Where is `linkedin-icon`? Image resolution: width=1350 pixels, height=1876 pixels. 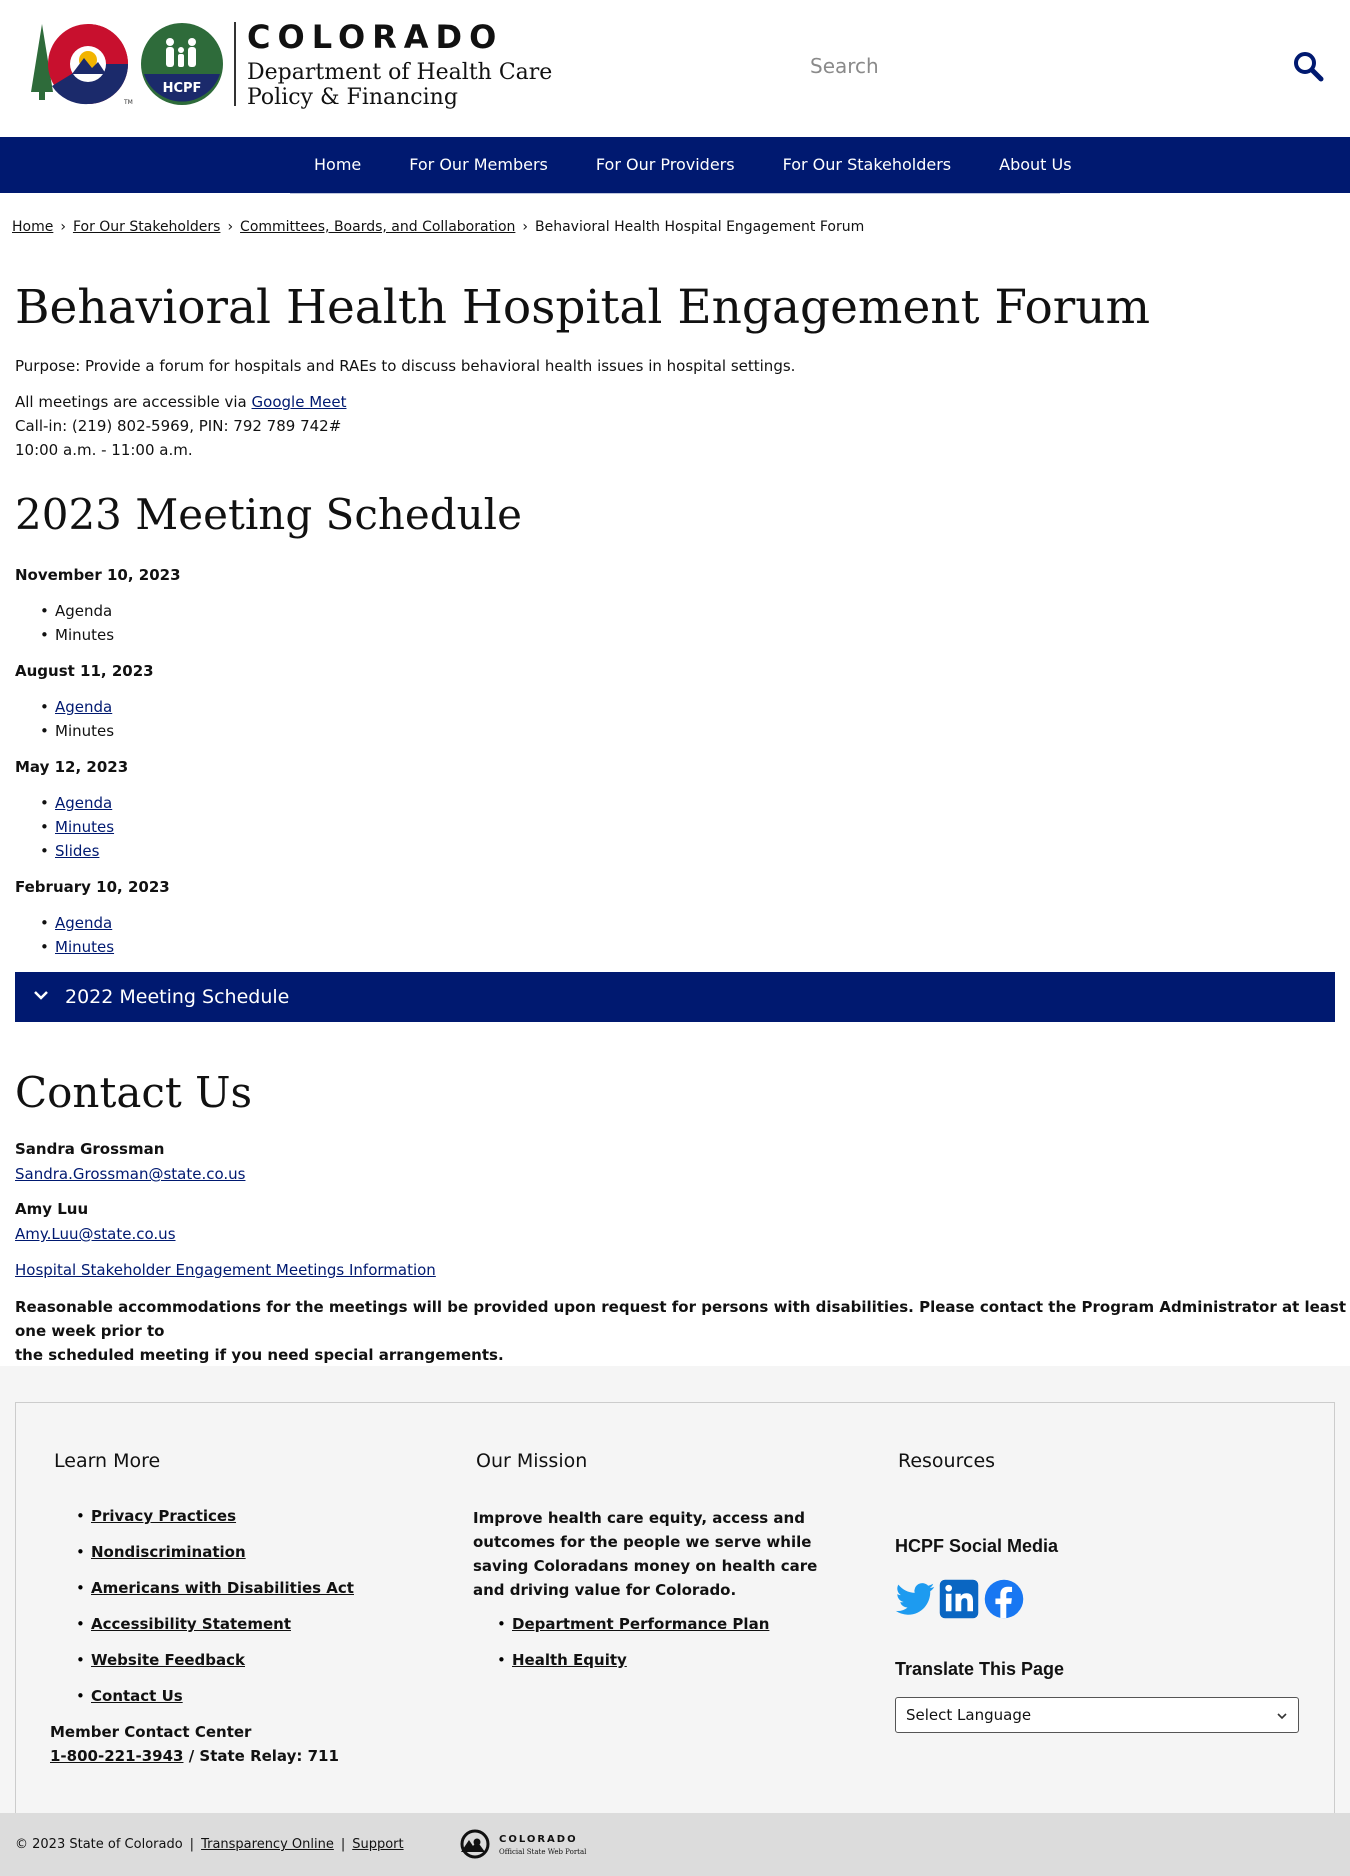
linkedin-icon is located at coordinates (959, 1599).